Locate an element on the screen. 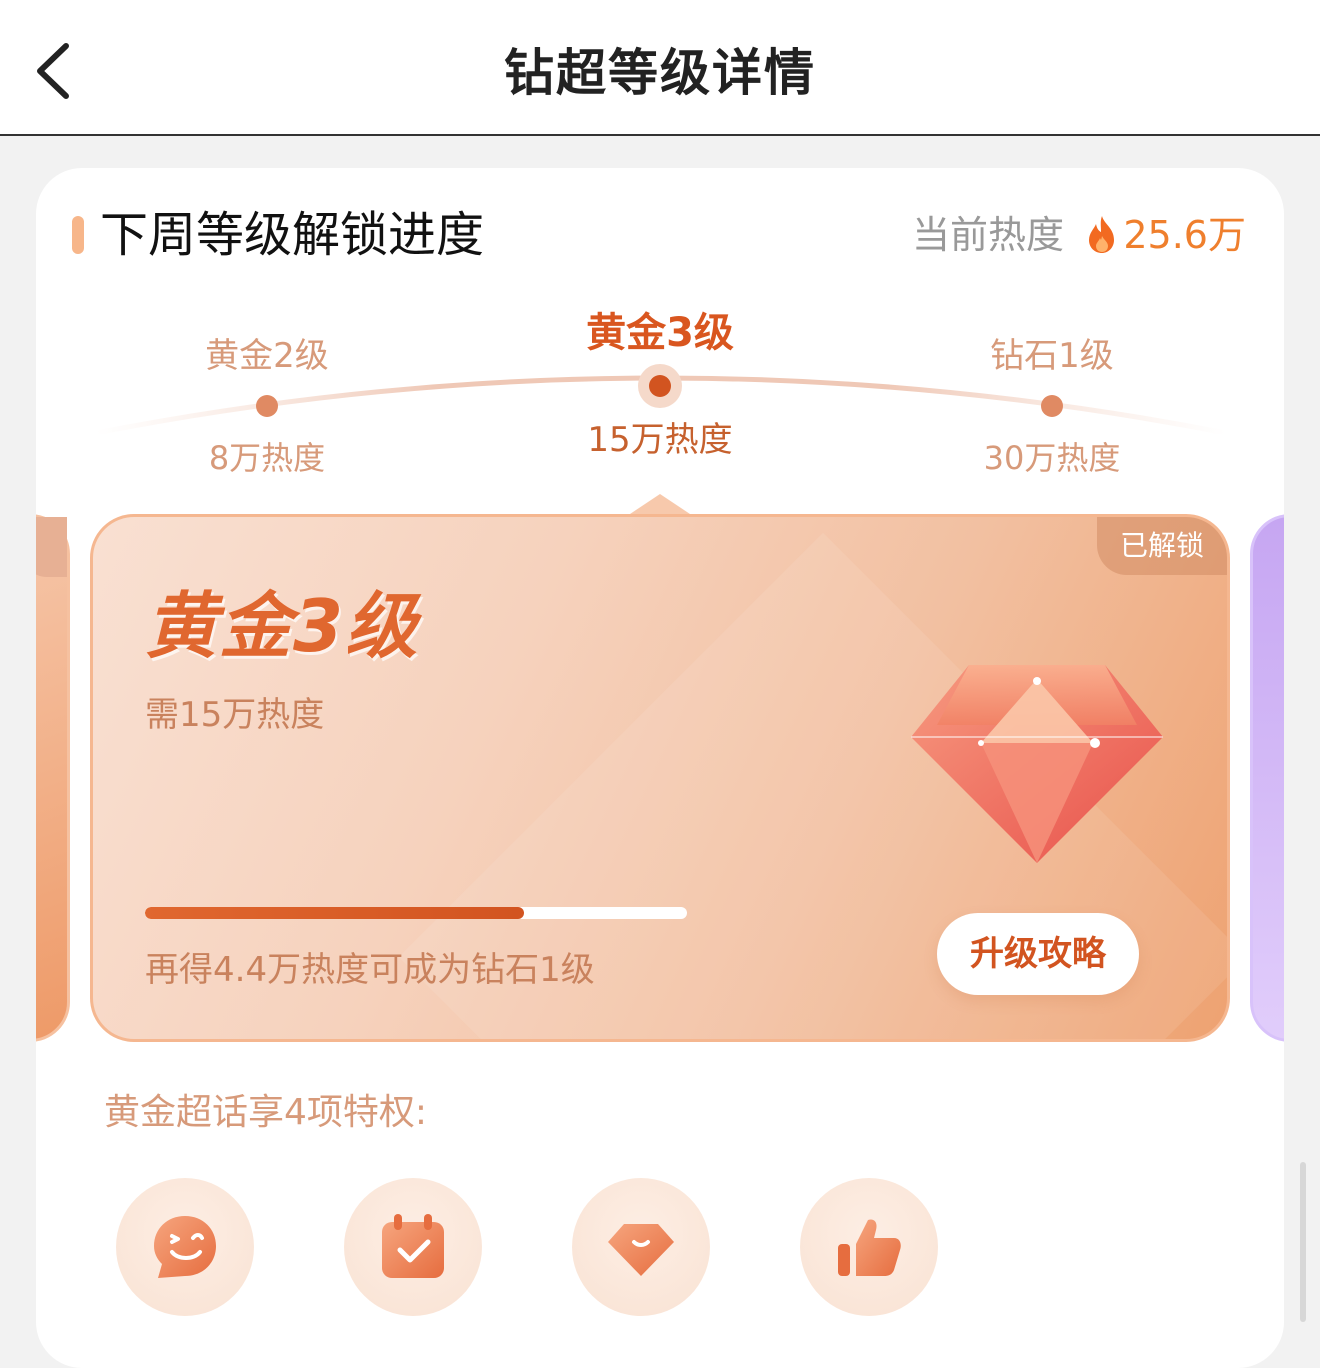 This screenshot has width=1320, height=1368. current-heat-value: 25.6万 is located at coordinates (1184, 235).